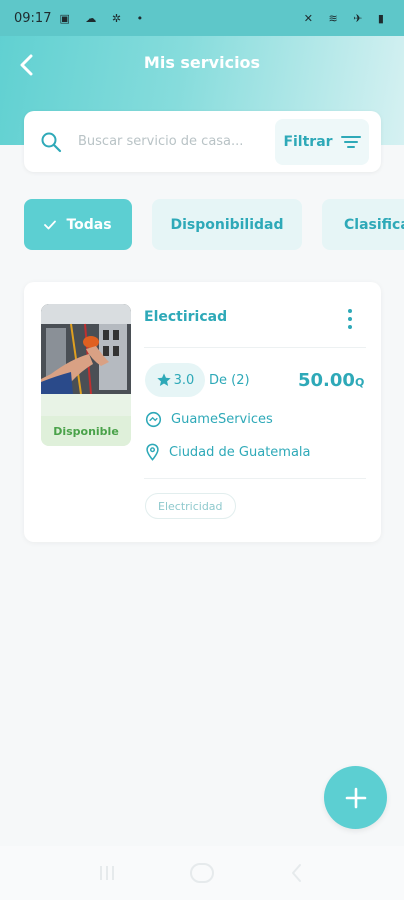 This screenshot has height=900, width=404. I want to click on filter-button: Filtrar, so click(322, 141).